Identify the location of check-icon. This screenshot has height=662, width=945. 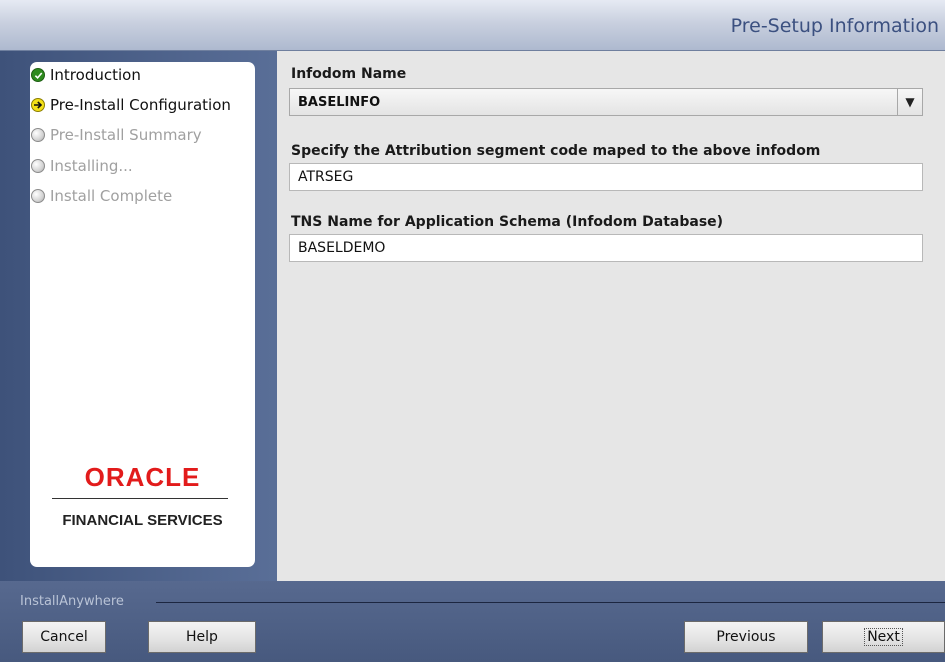
(38, 75).